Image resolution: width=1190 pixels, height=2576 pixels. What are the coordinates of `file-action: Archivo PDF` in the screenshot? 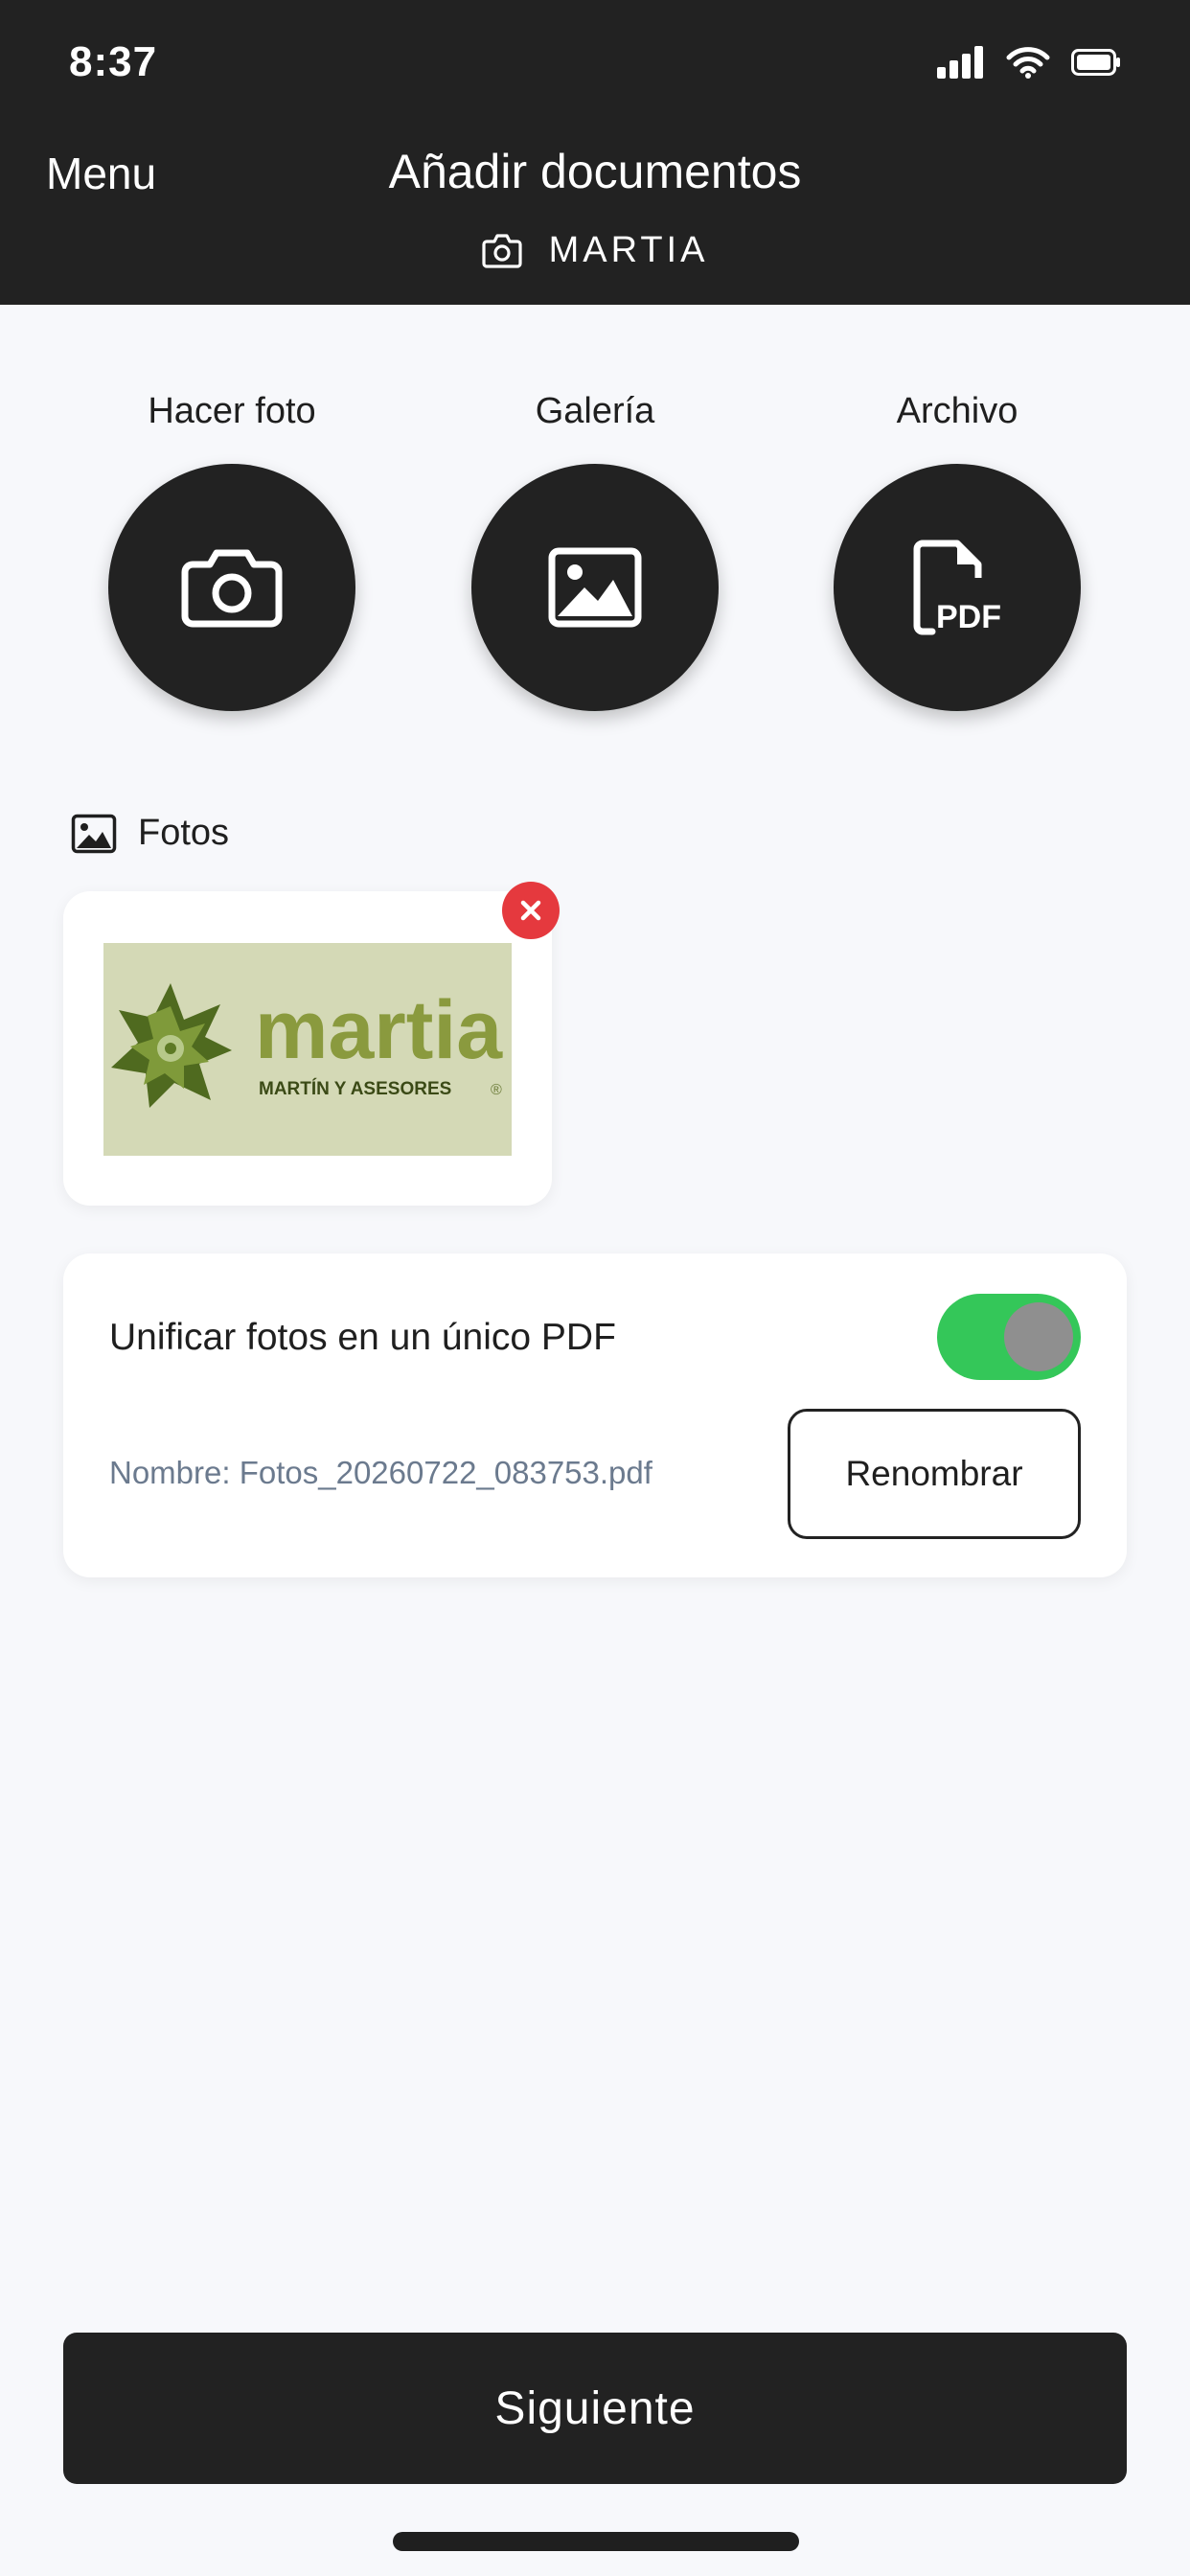 It's located at (957, 551).